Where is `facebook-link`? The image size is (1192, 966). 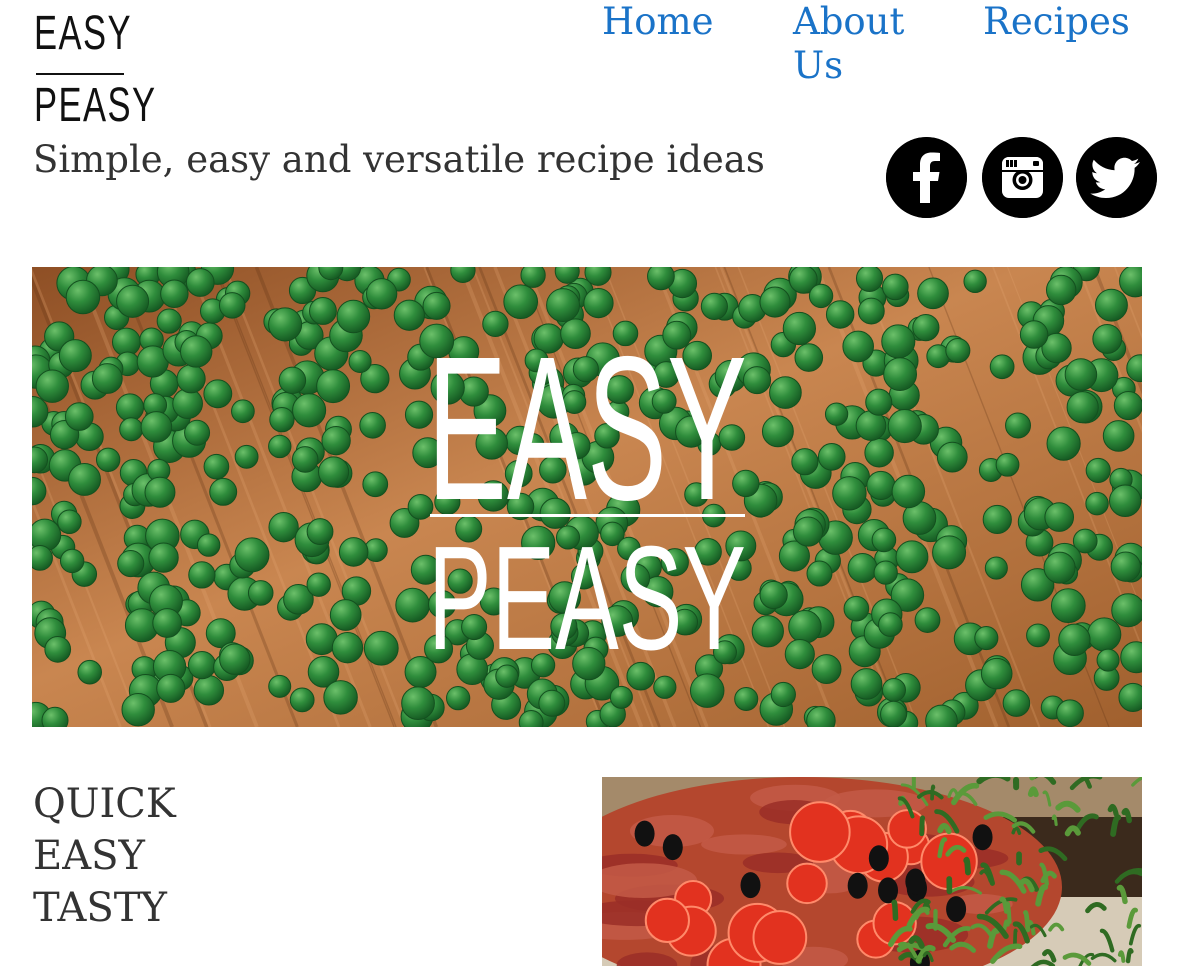
facebook-link is located at coordinates (926, 179).